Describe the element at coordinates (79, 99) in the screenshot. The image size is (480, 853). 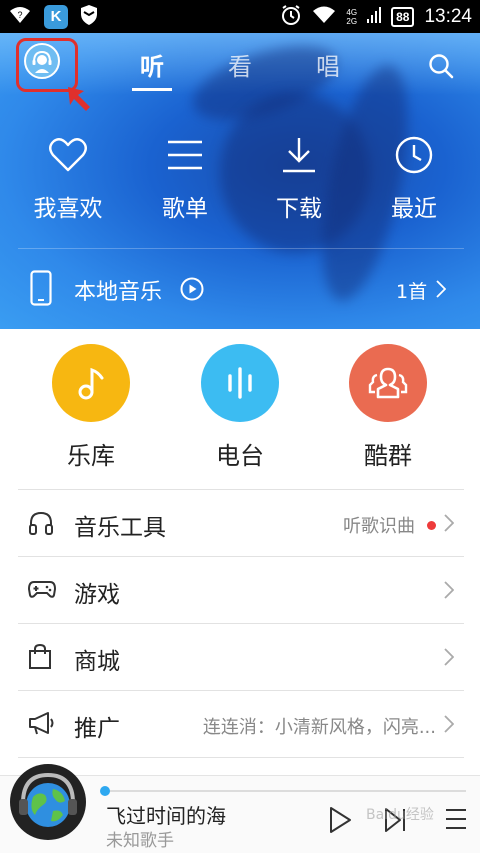
I see `arrow-pointer-icon` at that location.